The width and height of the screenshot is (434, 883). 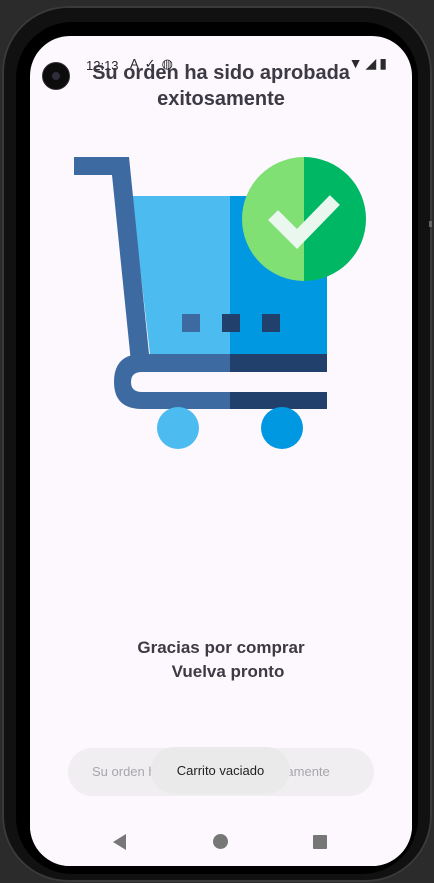 What do you see at coordinates (181, 275) in the screenshot?
I see `cart-basket-left` at bounding box center [181, 275].